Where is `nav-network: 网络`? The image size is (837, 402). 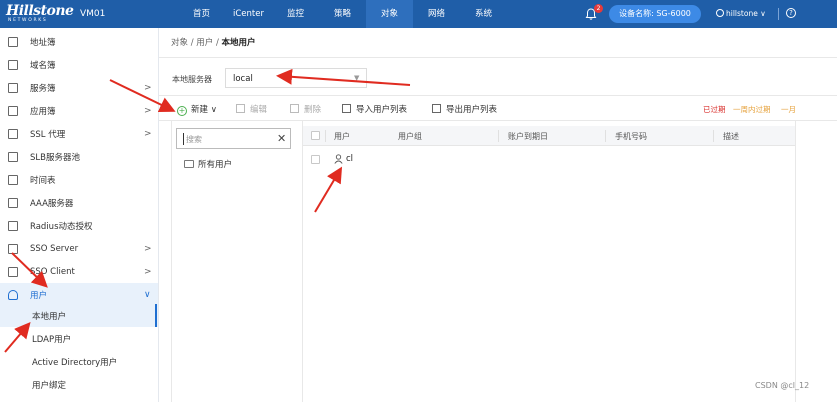 nav-network: 网络 is located at coordinates (436, 14).